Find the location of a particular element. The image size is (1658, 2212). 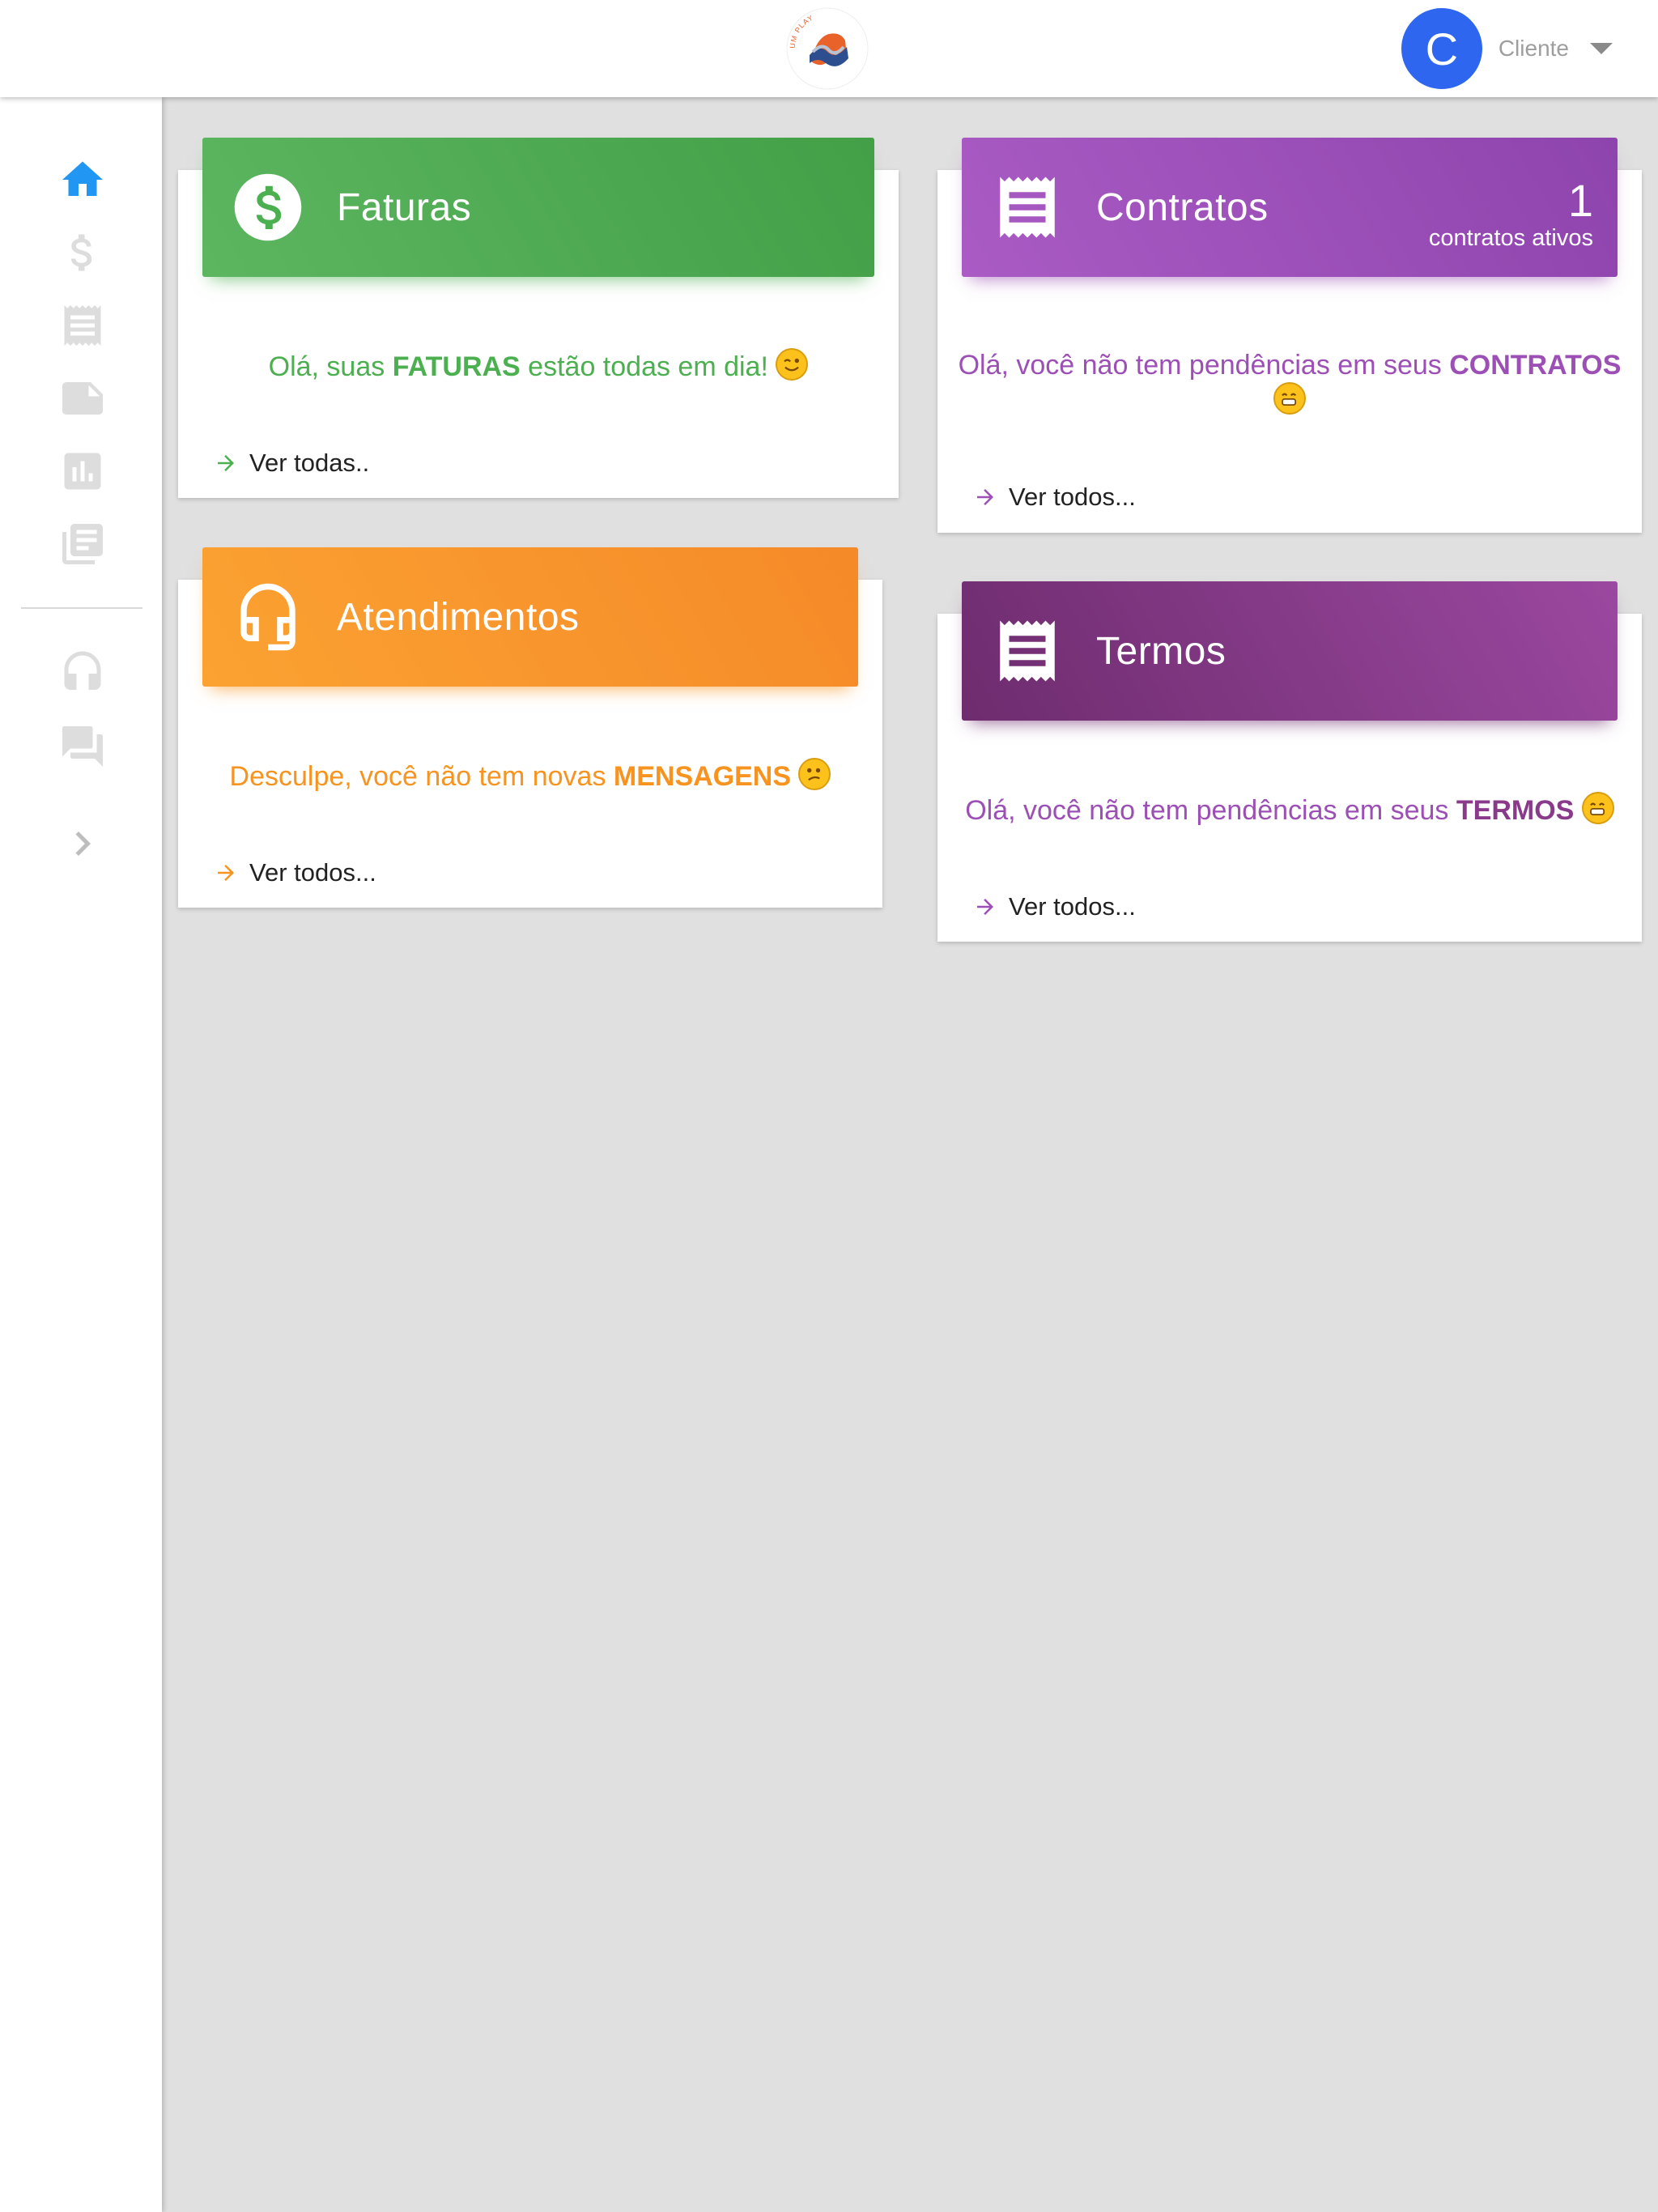

faturas-title: Faturas is located at coordinates (404, 207).